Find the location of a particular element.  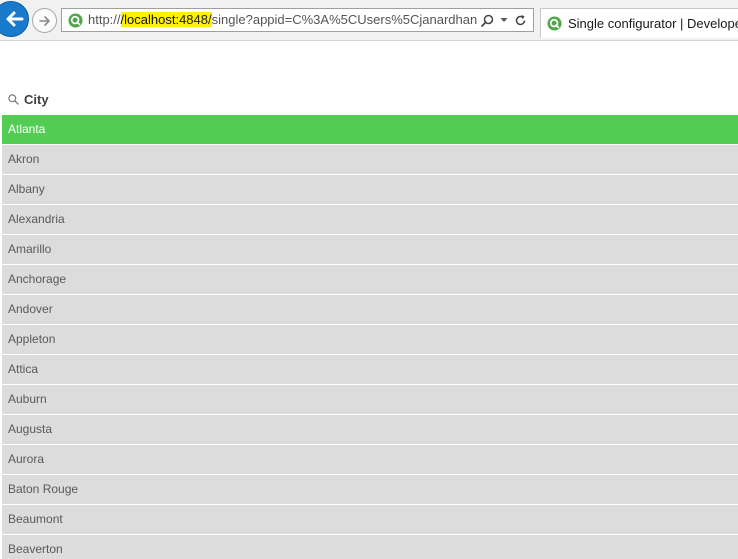

list-item: Baton Rouge is located at coordinates (370, 490).